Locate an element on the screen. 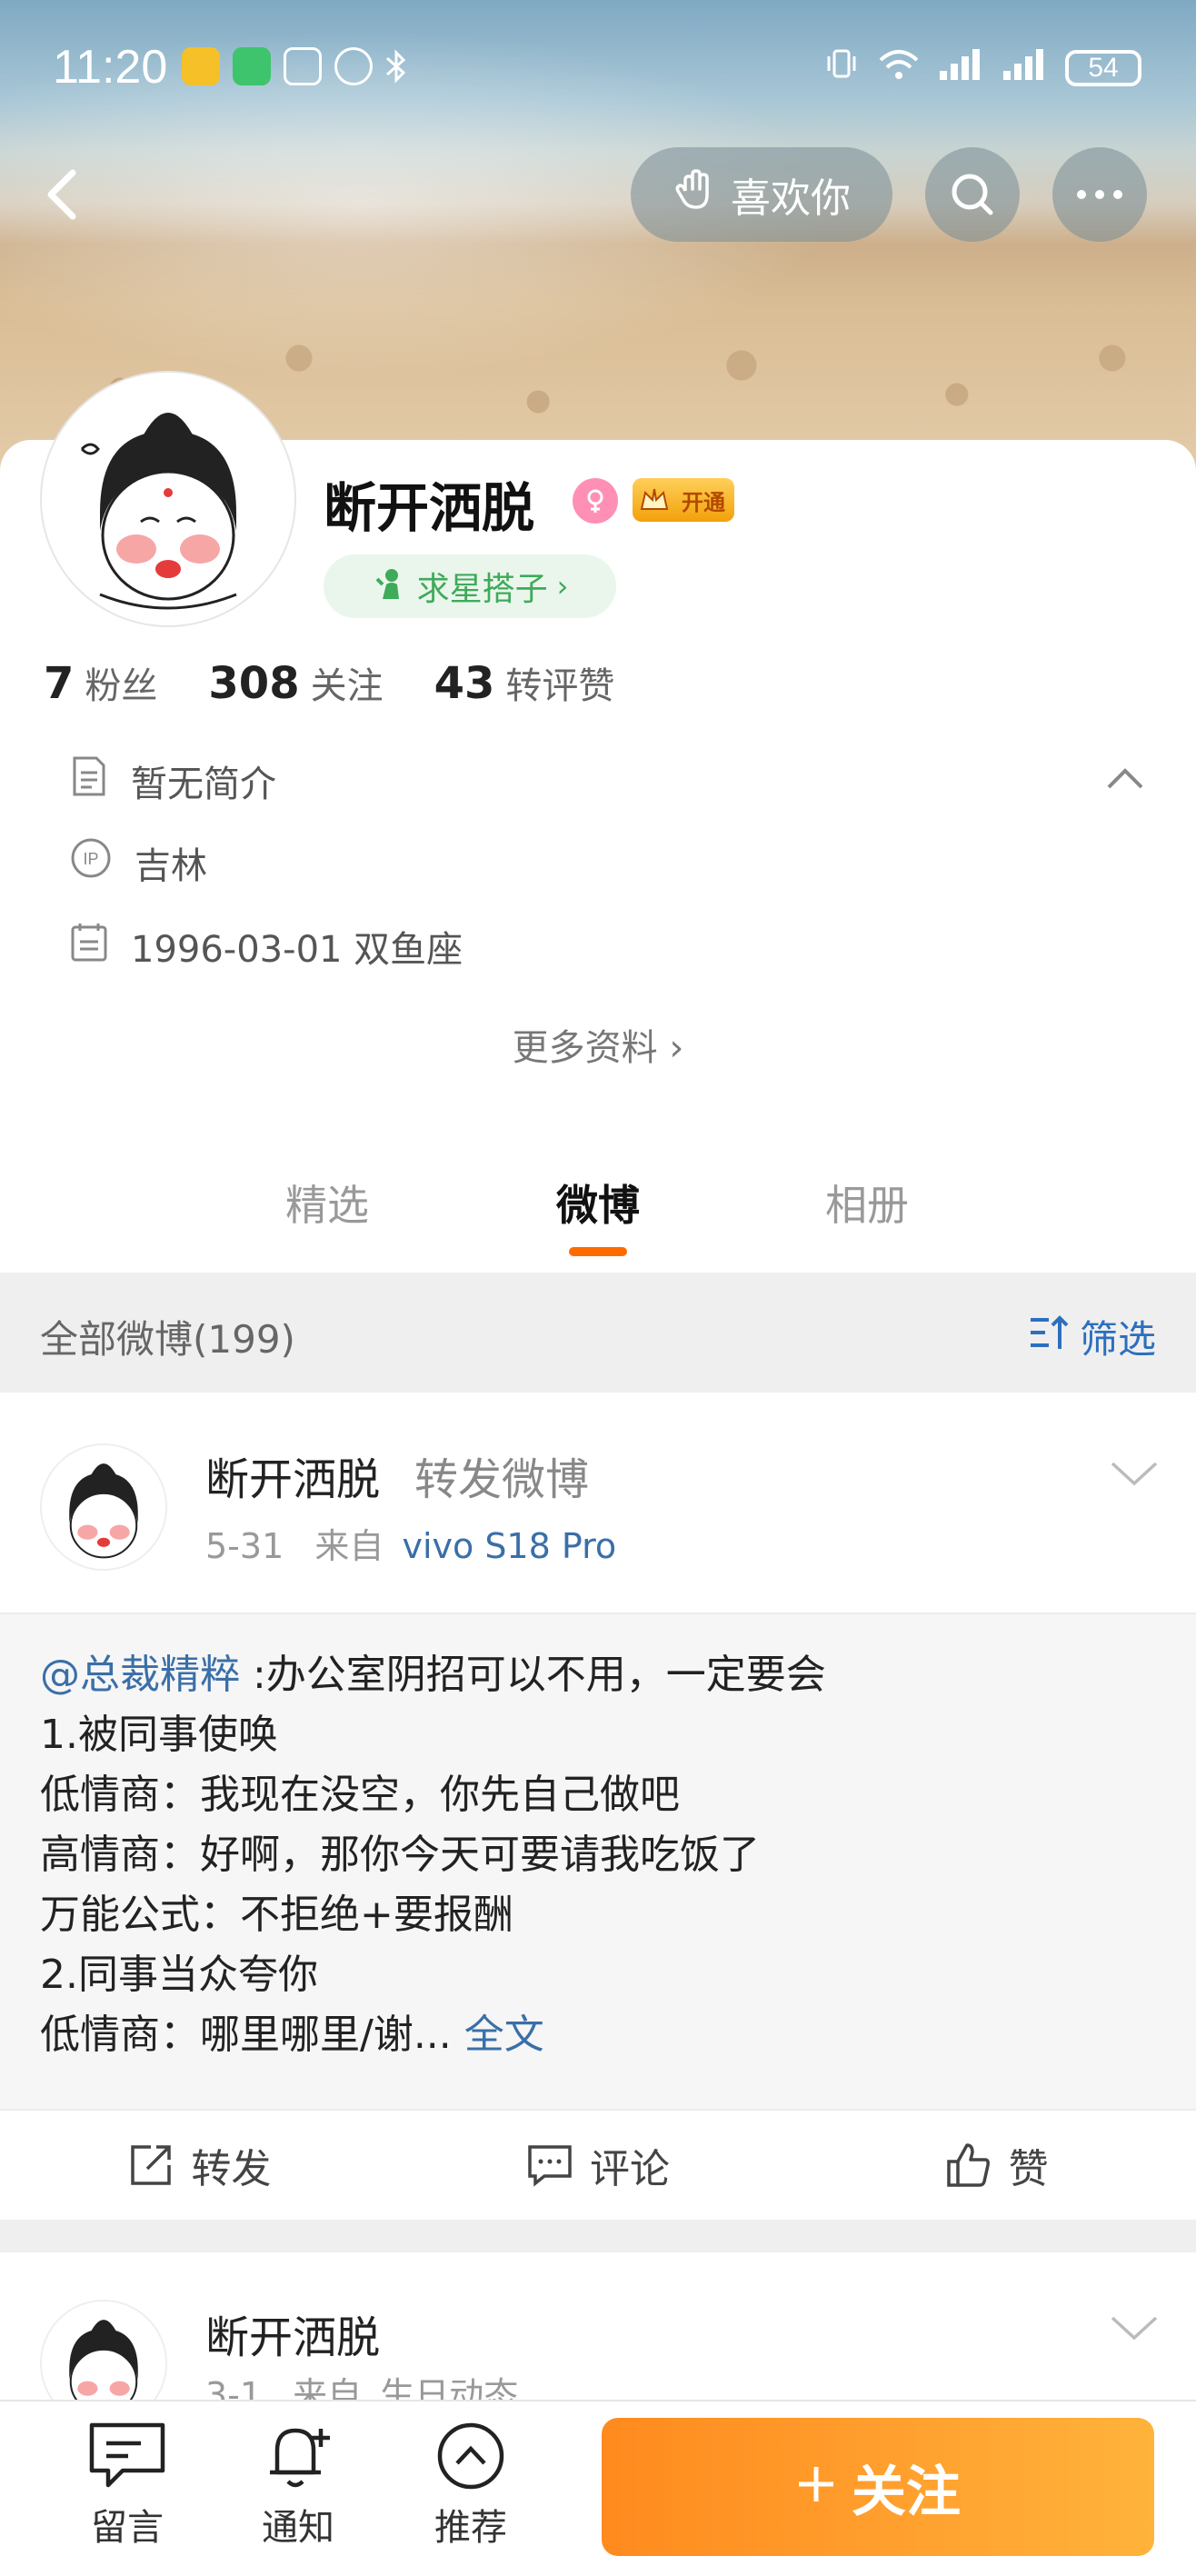 The width and height of the screenshot is (1196, 2576). recommend-label: 推荐 is located at coordinates (470, 2528).